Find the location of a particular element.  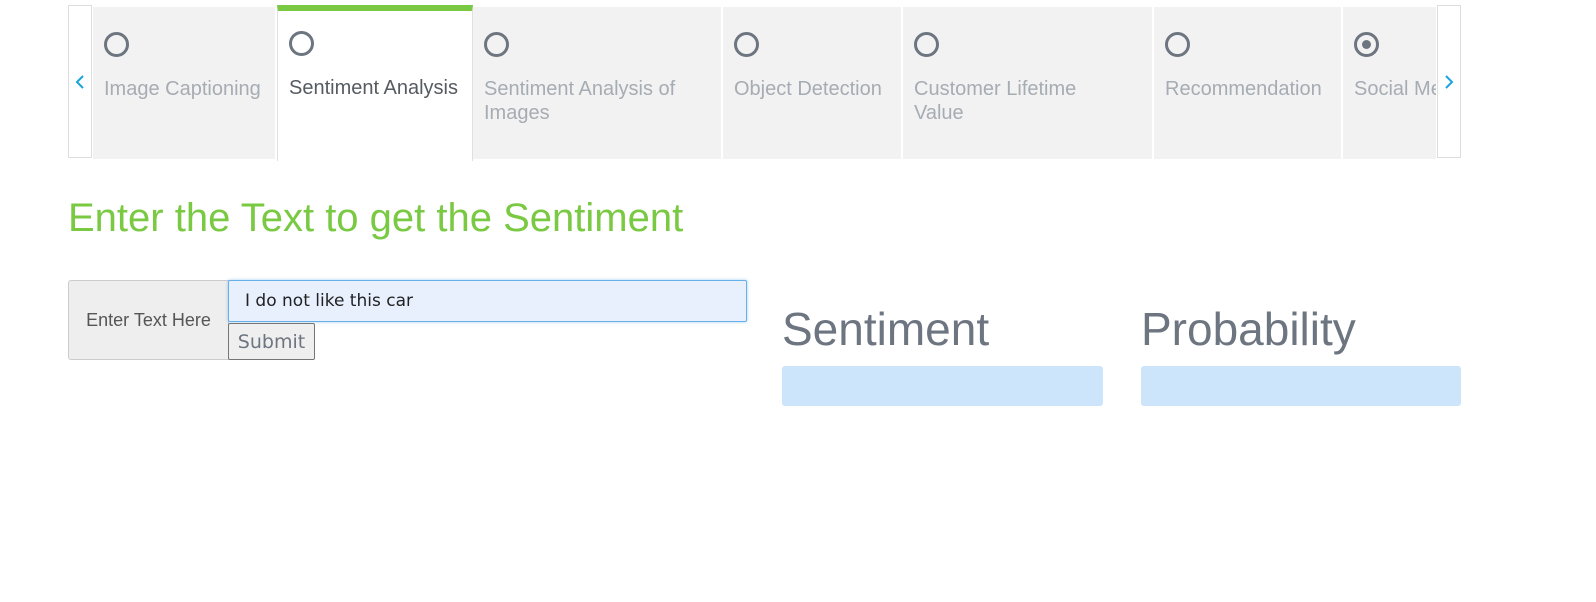

tab-label: Sentiment Analysis of Images is located at coordinates (580, 101).